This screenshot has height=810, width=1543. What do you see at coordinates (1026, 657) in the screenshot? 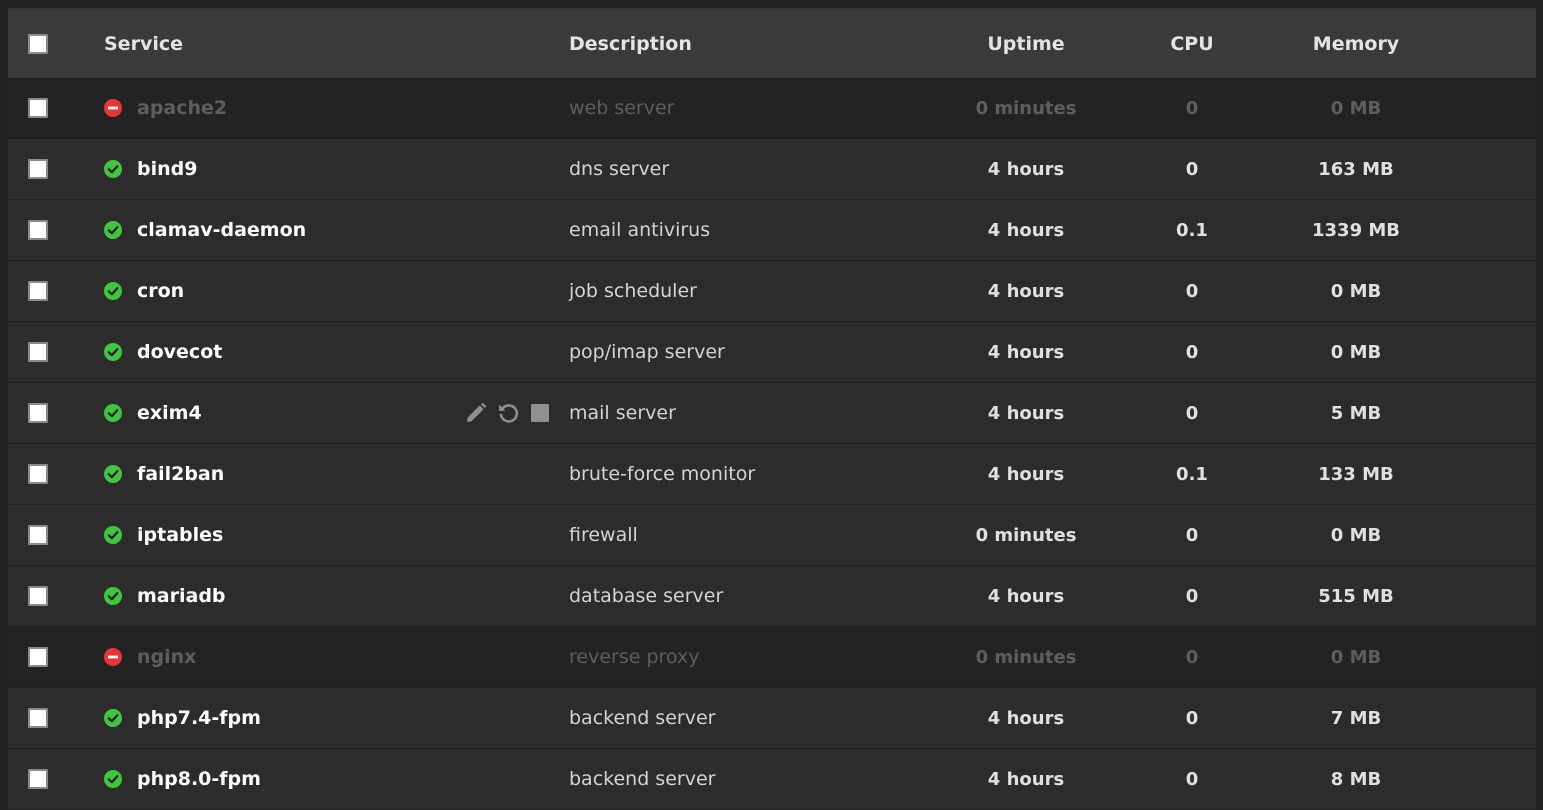
I see `service-uptime: 0 minutes` at bounding box center [1026, 657].